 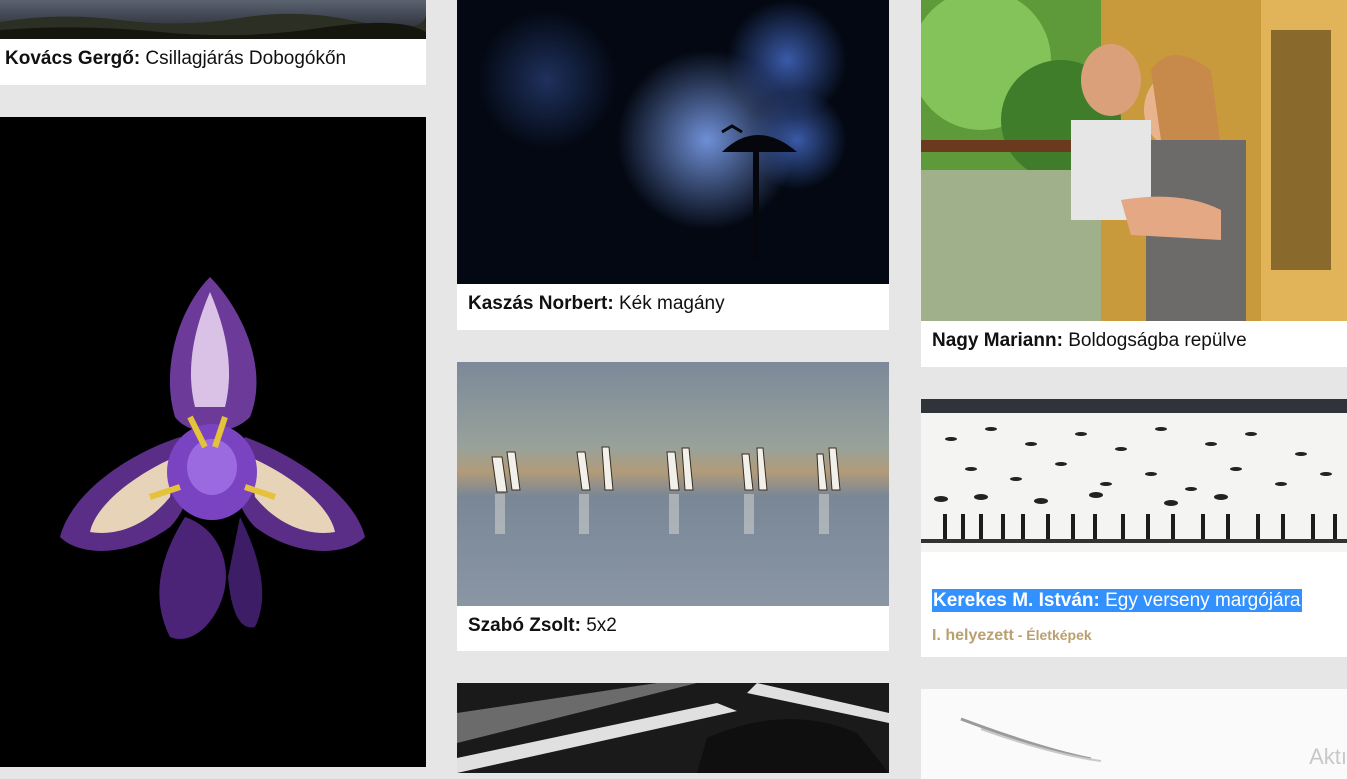 I want to click on caption-author: Kovács Gergő:, so click(x=73, y=58).